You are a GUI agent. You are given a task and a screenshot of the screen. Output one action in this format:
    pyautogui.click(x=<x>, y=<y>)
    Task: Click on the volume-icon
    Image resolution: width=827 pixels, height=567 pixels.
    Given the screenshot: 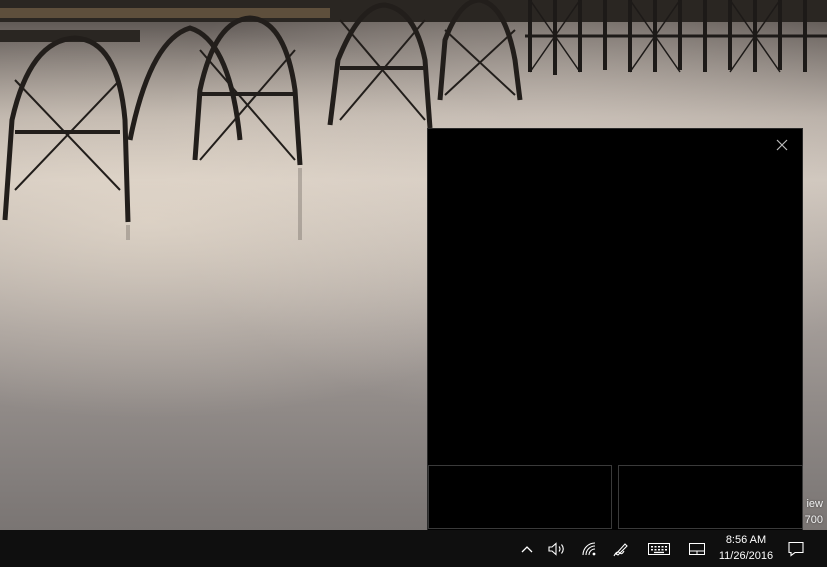 What is the action you would take?
    pyautogui.click(x=556, y=548)
    